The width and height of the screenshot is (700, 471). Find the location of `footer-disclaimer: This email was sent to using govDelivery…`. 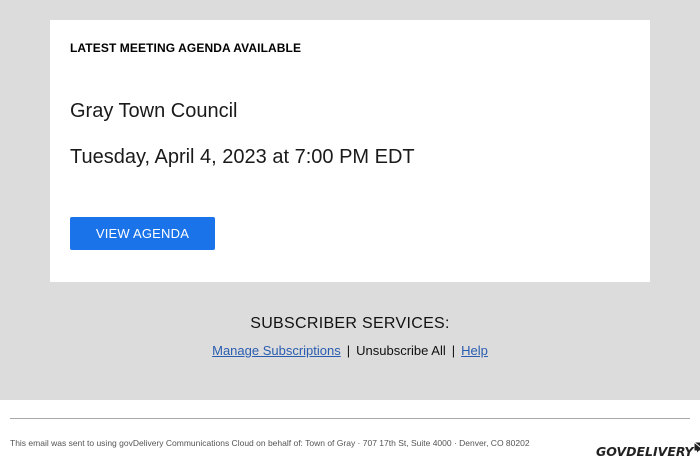

footer-disclaimer: This email was sent to using govDelivery… is located at coordinates (270, 443).